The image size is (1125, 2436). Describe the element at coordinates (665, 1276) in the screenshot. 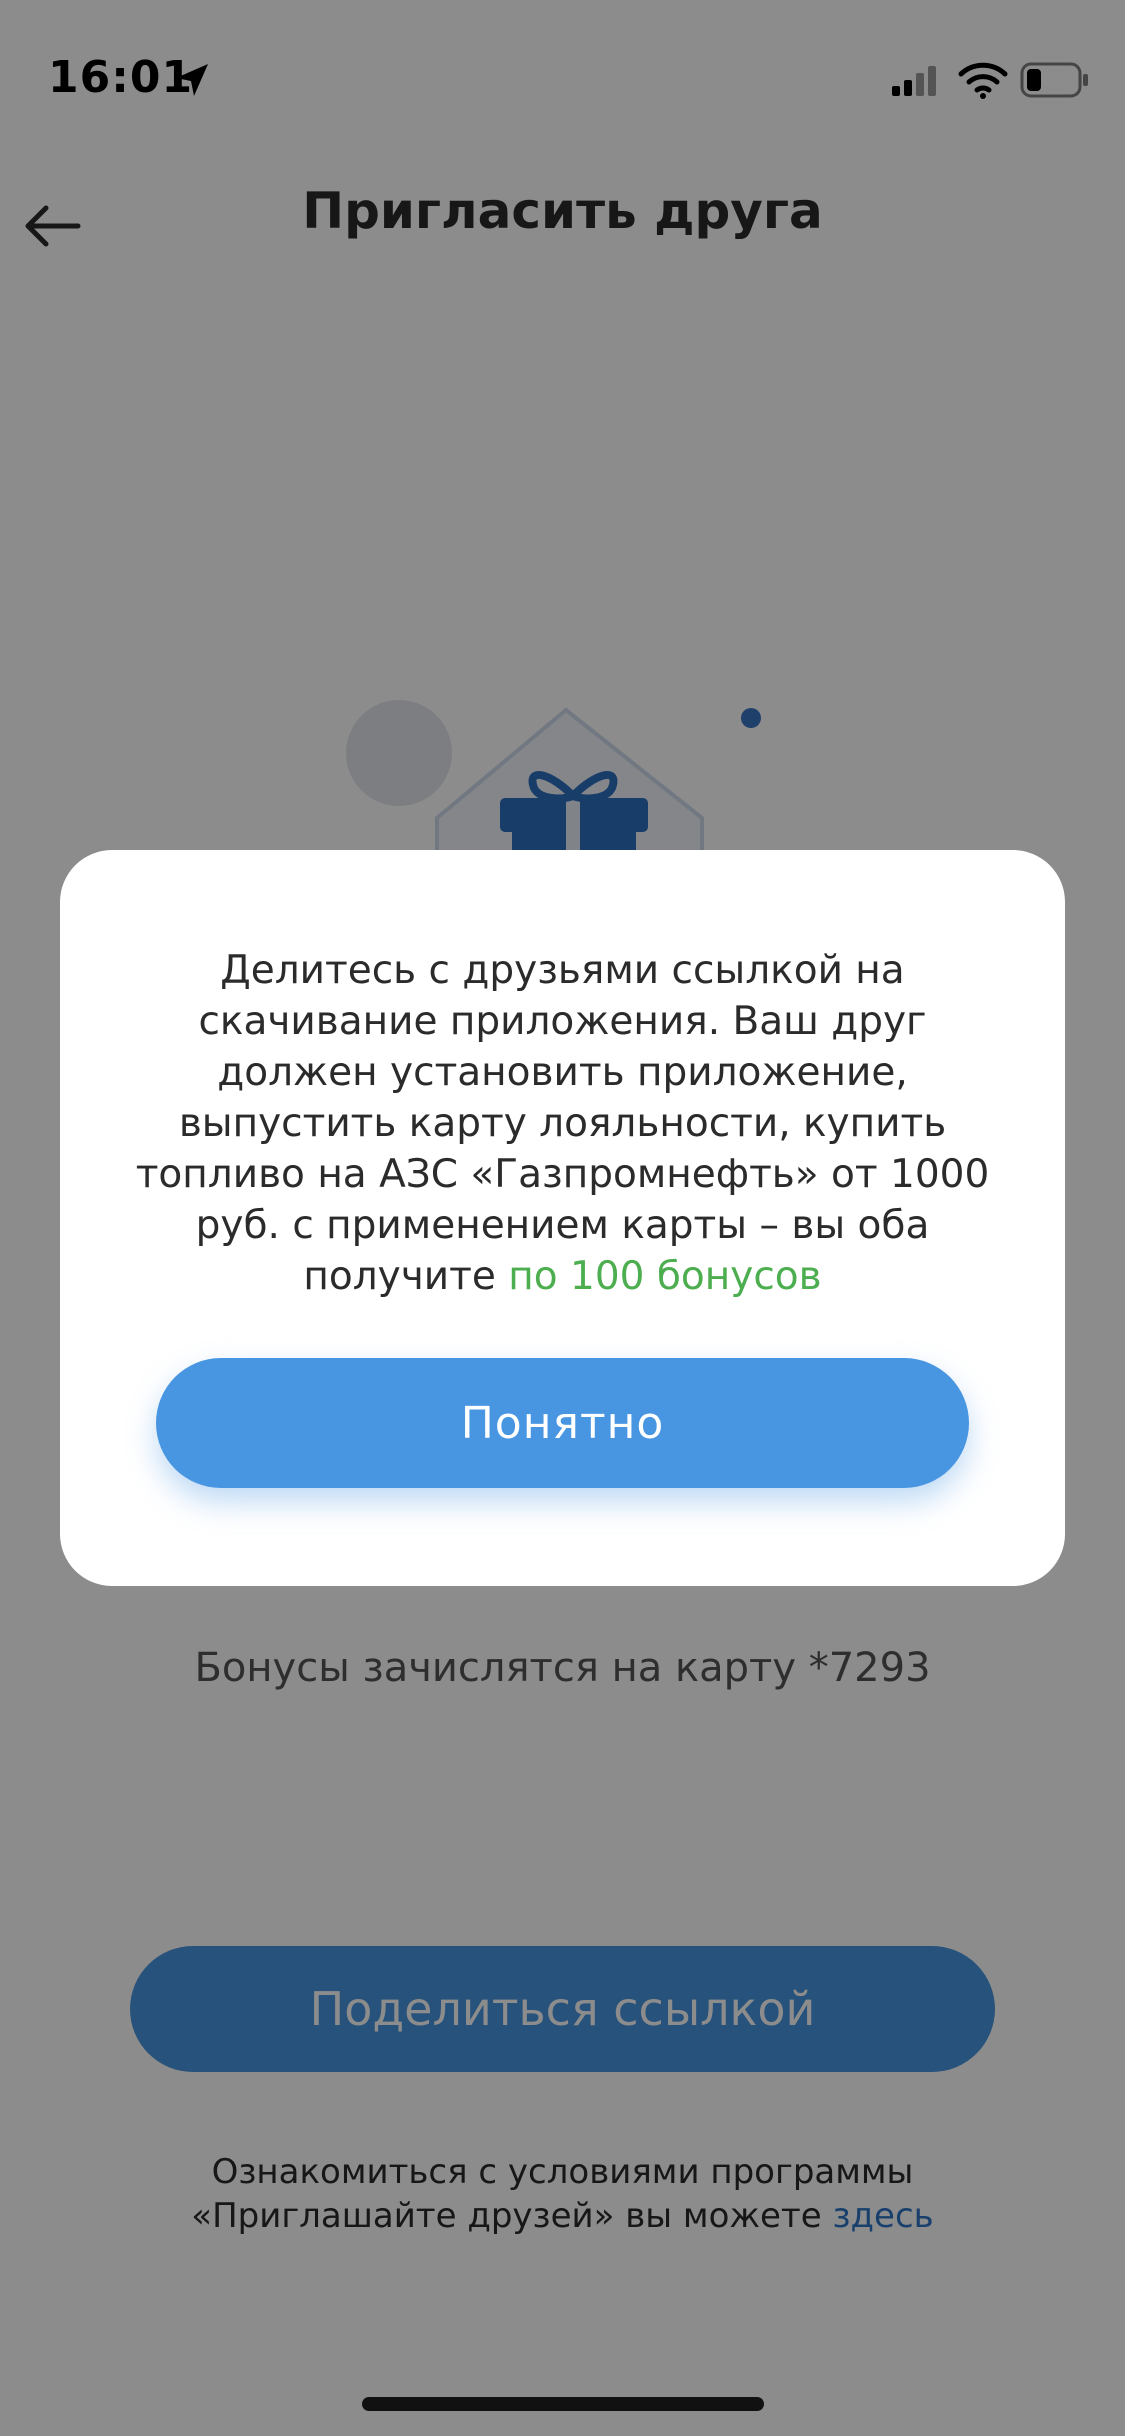

I see `bonus-highlight: по 100 бонусов` at that location.